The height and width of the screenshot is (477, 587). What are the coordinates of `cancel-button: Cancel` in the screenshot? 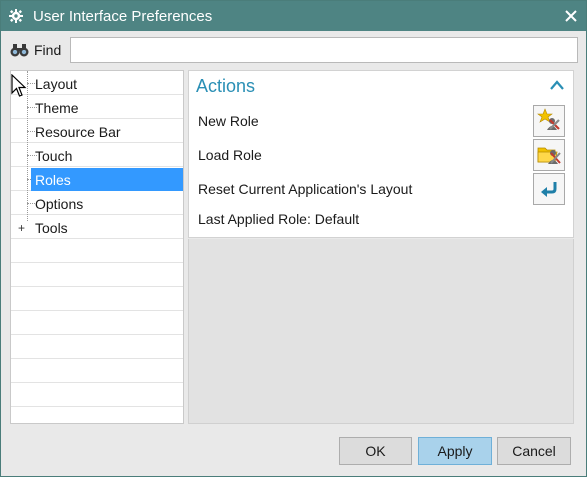 It's located at (534, 451).